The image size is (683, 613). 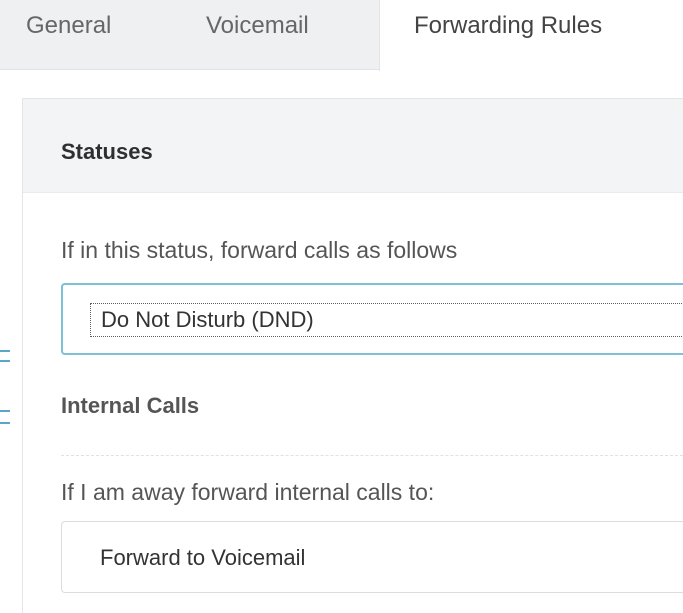 I want to click on status-select-value: Do Not Disturb (DND), so click(x=386, y=320).